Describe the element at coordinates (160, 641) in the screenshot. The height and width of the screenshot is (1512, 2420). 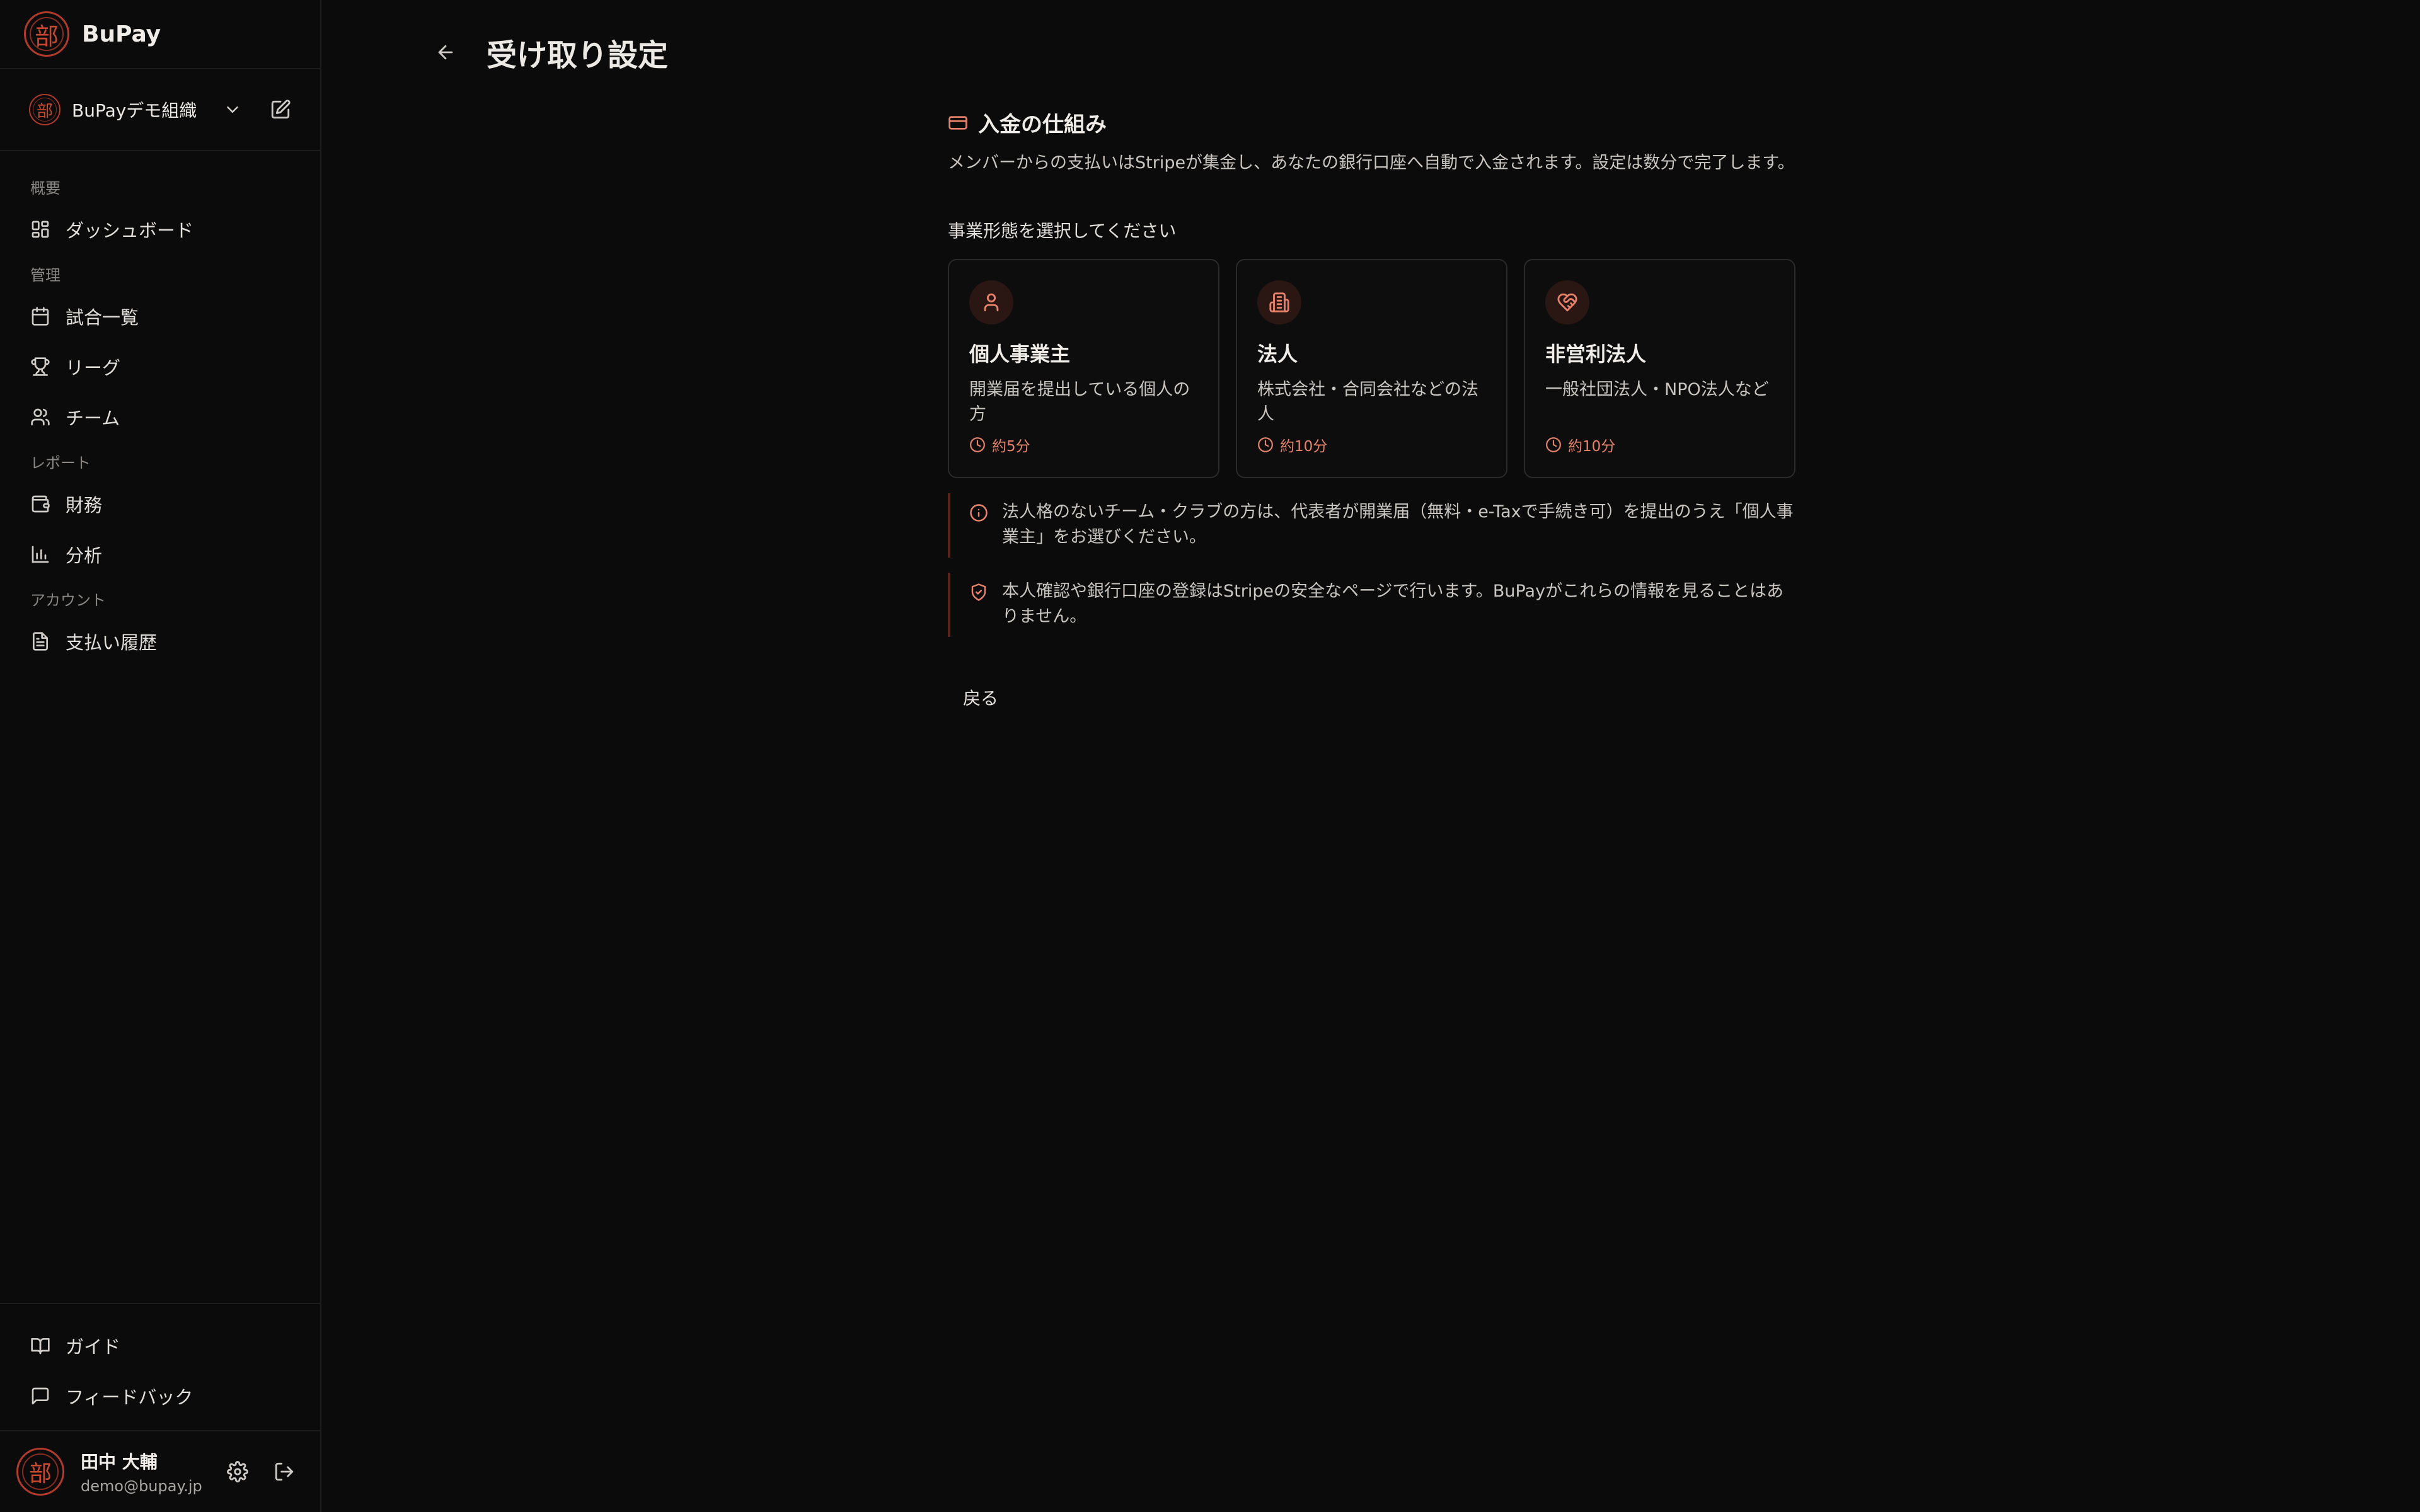
I see `sidebar-item-payments: 支払い履歴` at that location.